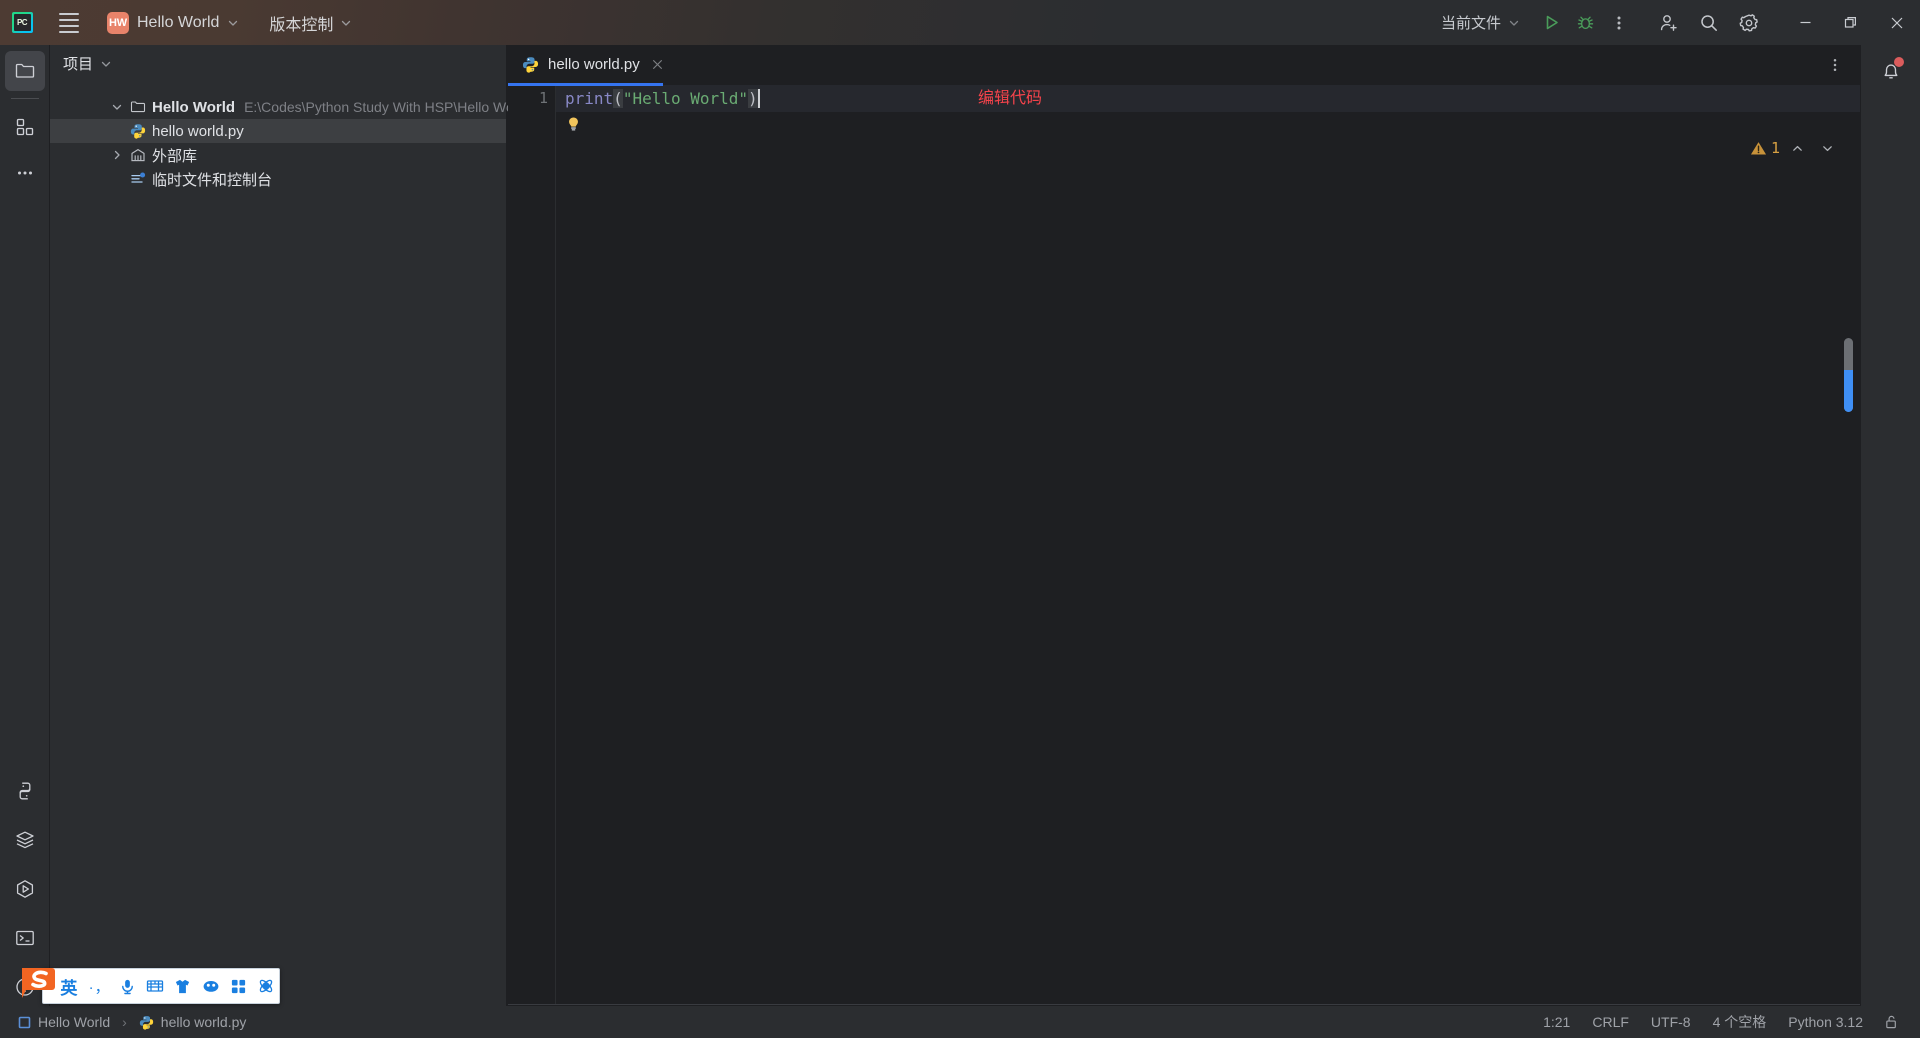  Describe the element at coordinates (1897, 22) in the screenshot. I see `close-button` at that location.